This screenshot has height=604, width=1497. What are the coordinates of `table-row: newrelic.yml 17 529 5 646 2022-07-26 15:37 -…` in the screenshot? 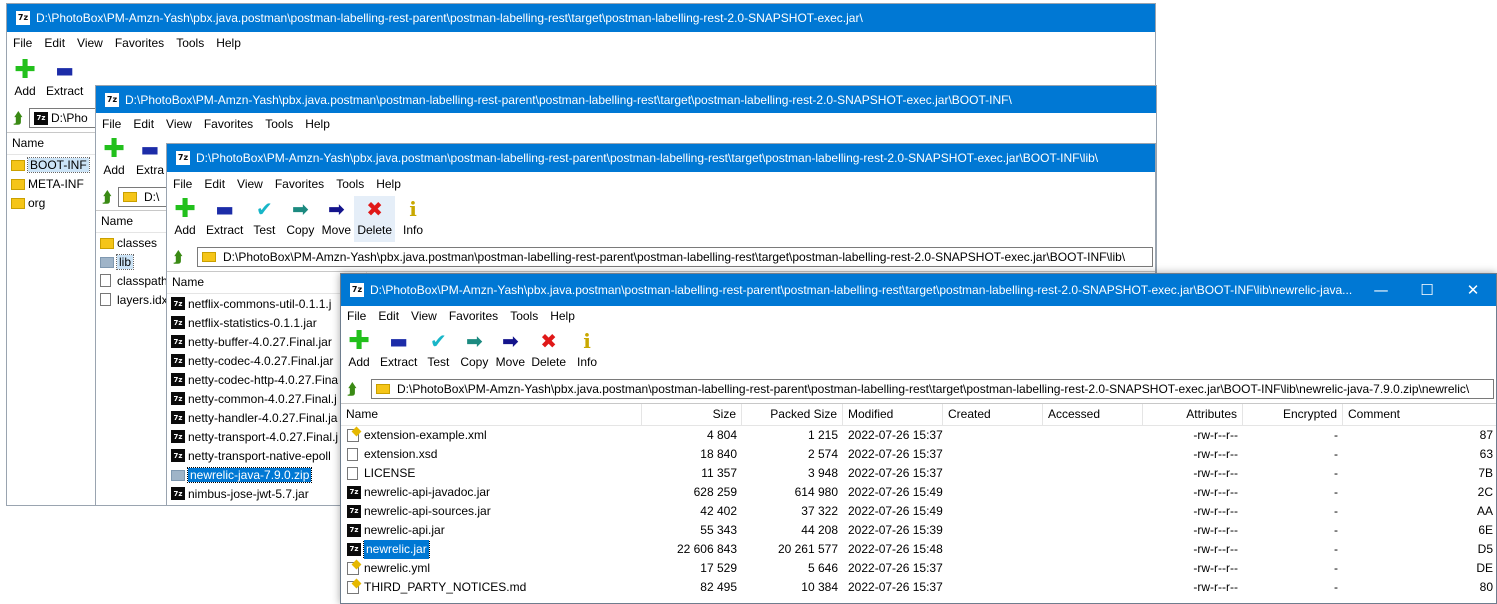 It's located at (918, 568).